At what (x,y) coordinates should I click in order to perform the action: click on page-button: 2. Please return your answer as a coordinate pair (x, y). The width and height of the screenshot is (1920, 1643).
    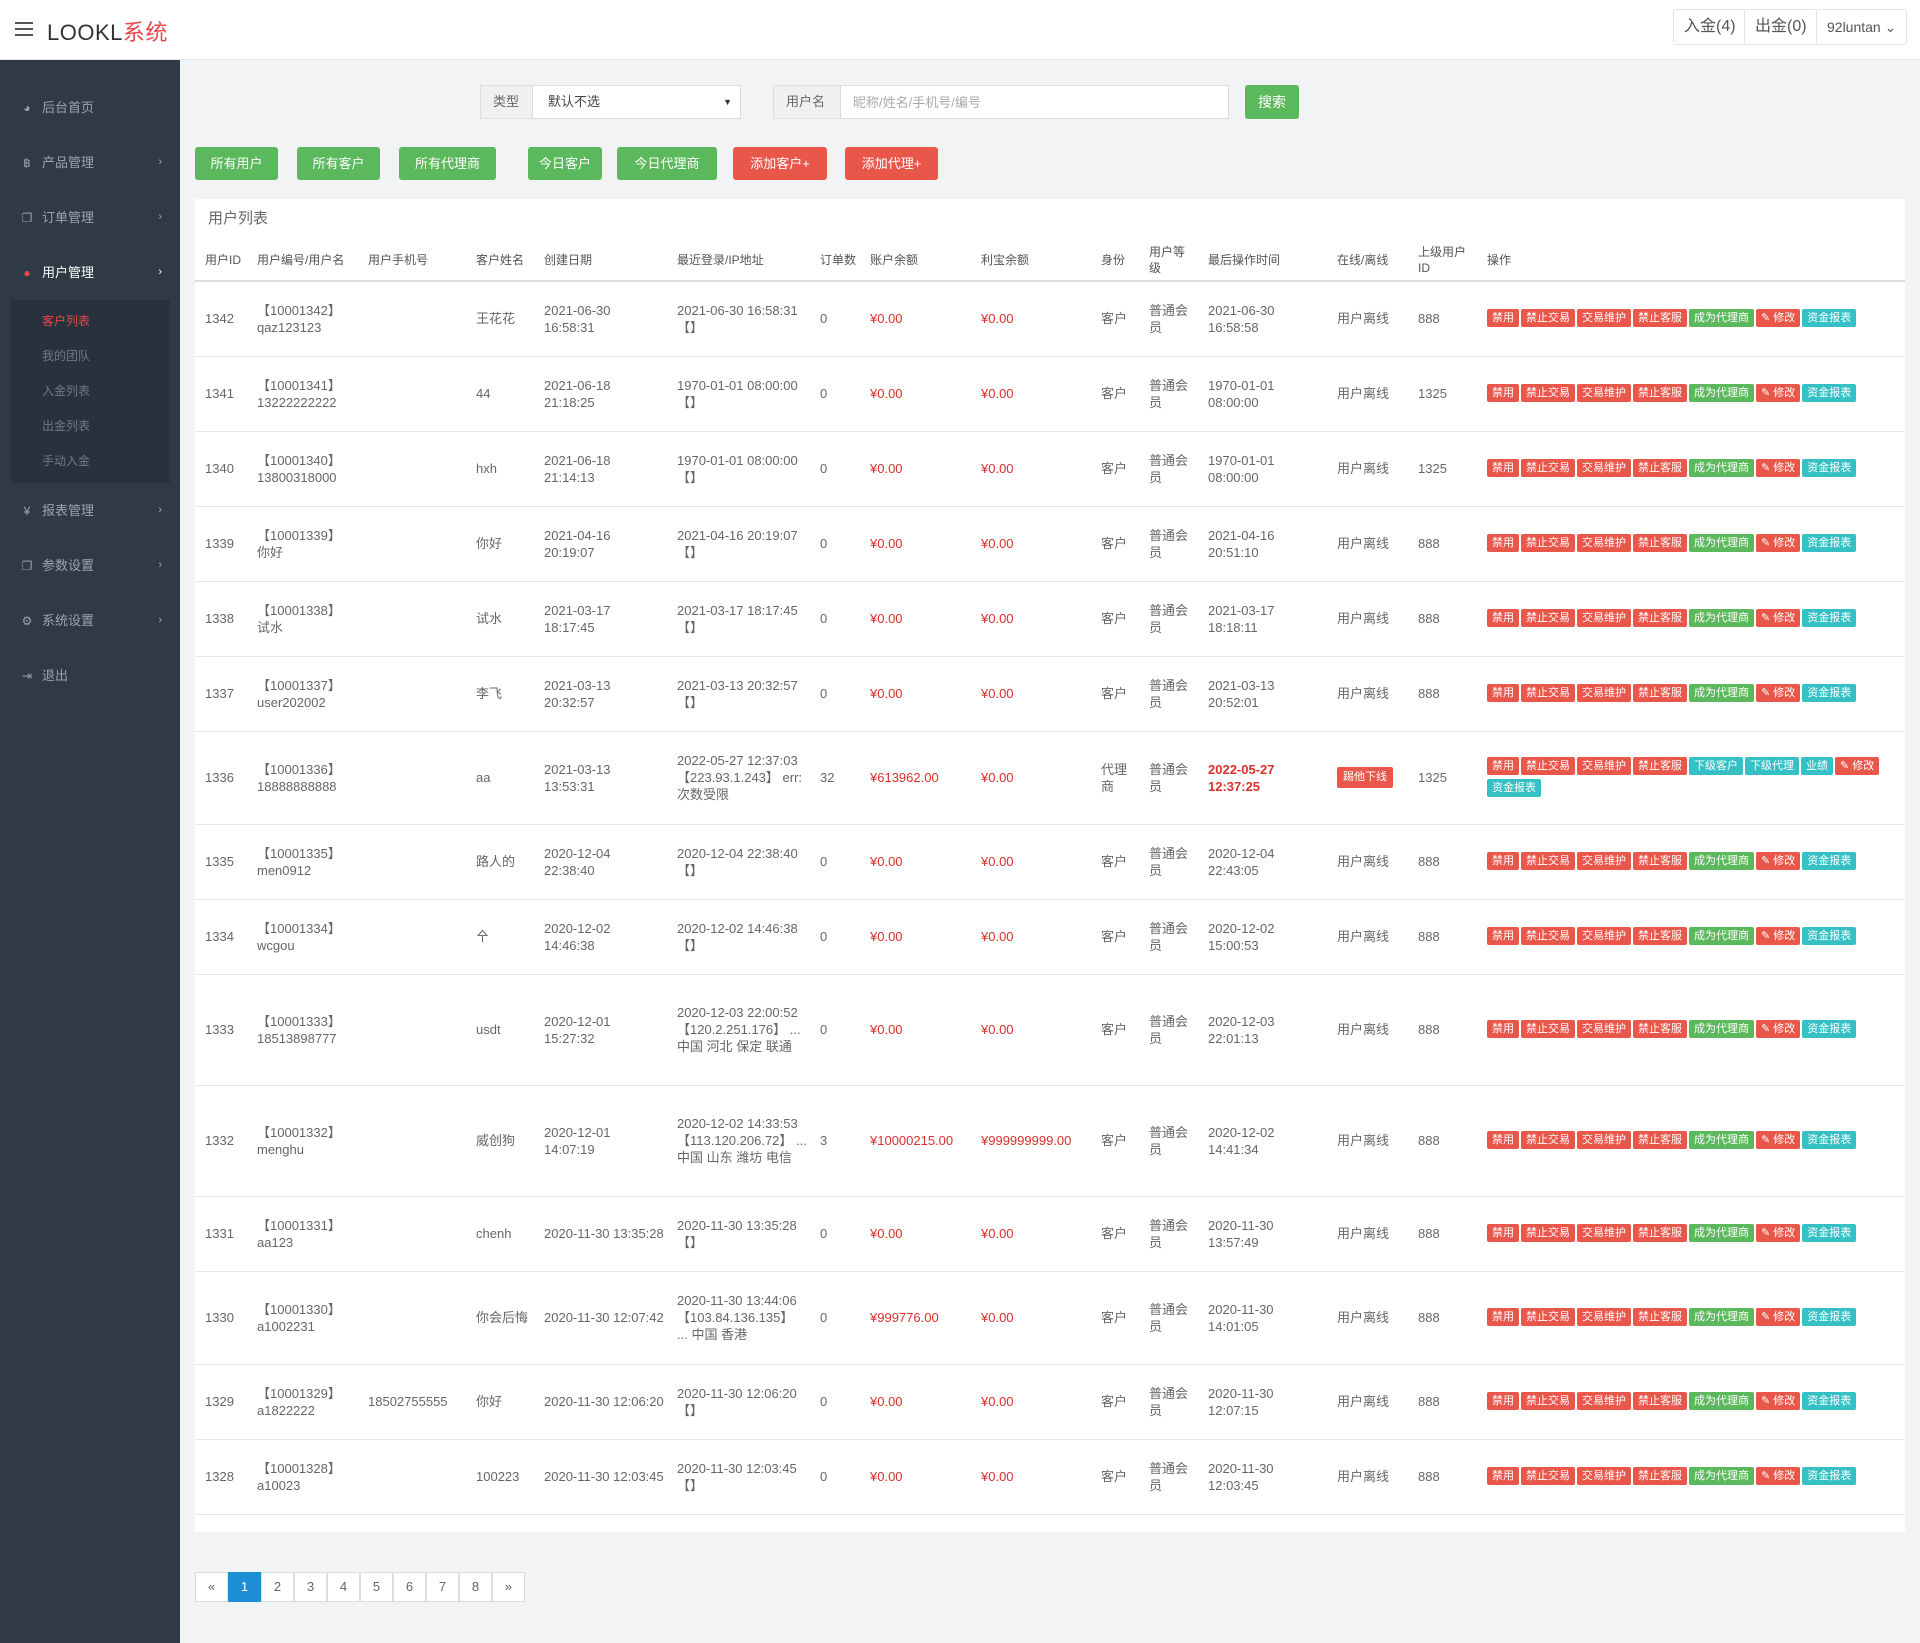
    Looking at the image, I should click on (277, 1587).